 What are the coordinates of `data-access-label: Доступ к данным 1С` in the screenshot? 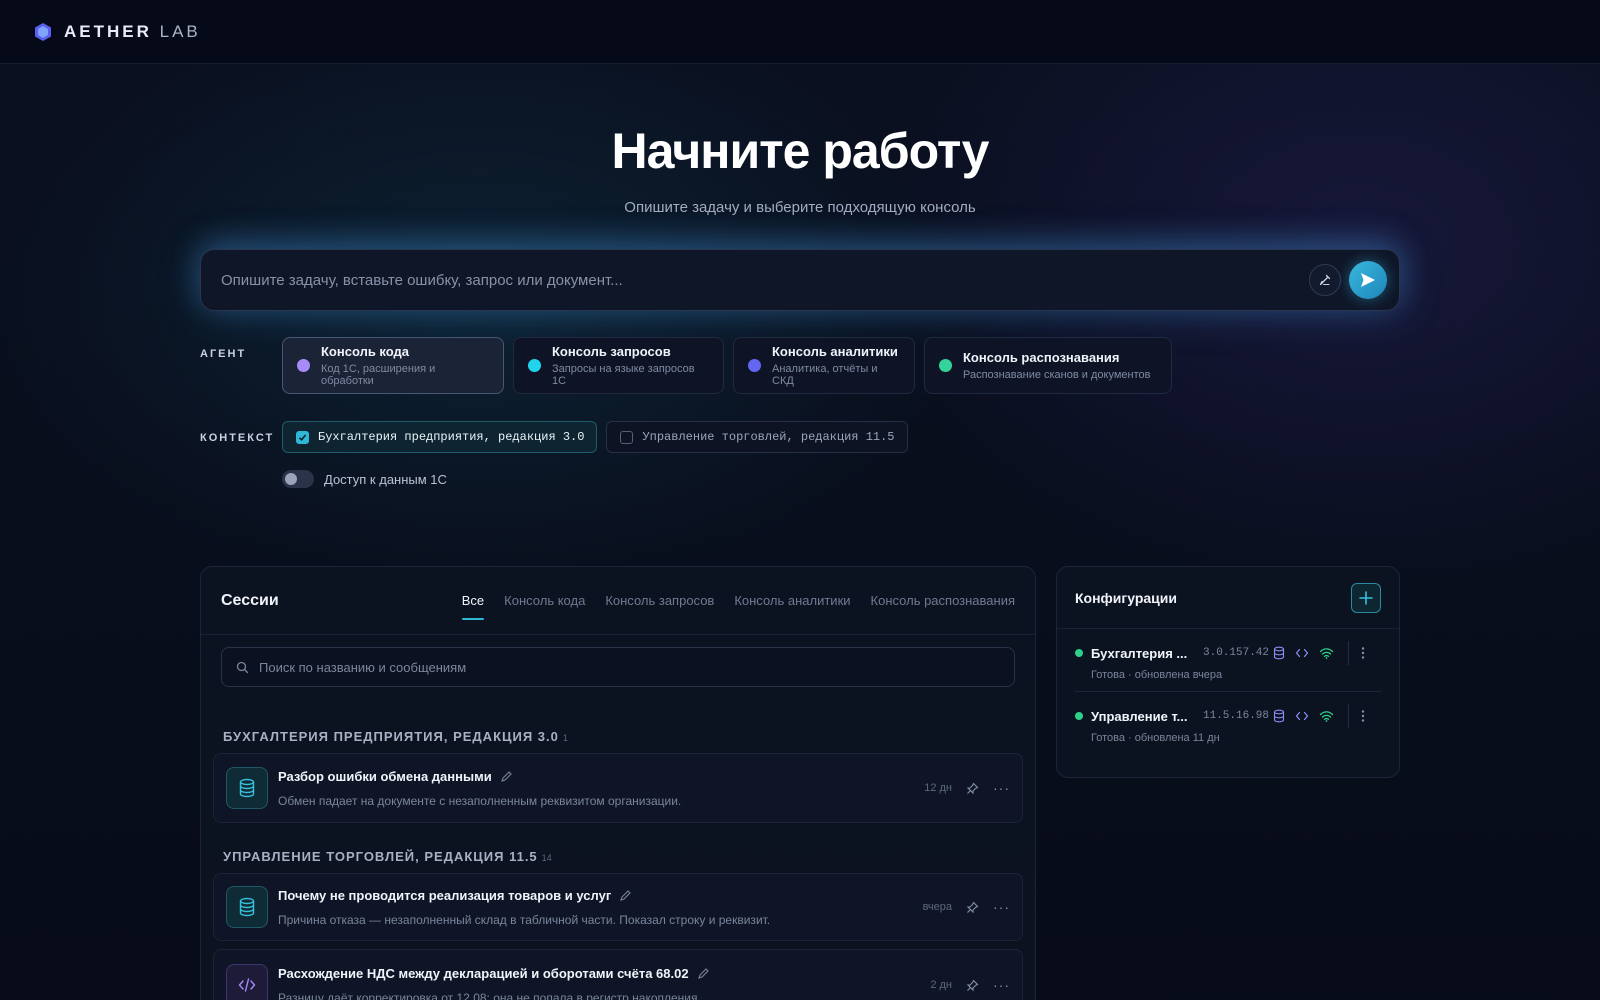 It's located at (385, 479).